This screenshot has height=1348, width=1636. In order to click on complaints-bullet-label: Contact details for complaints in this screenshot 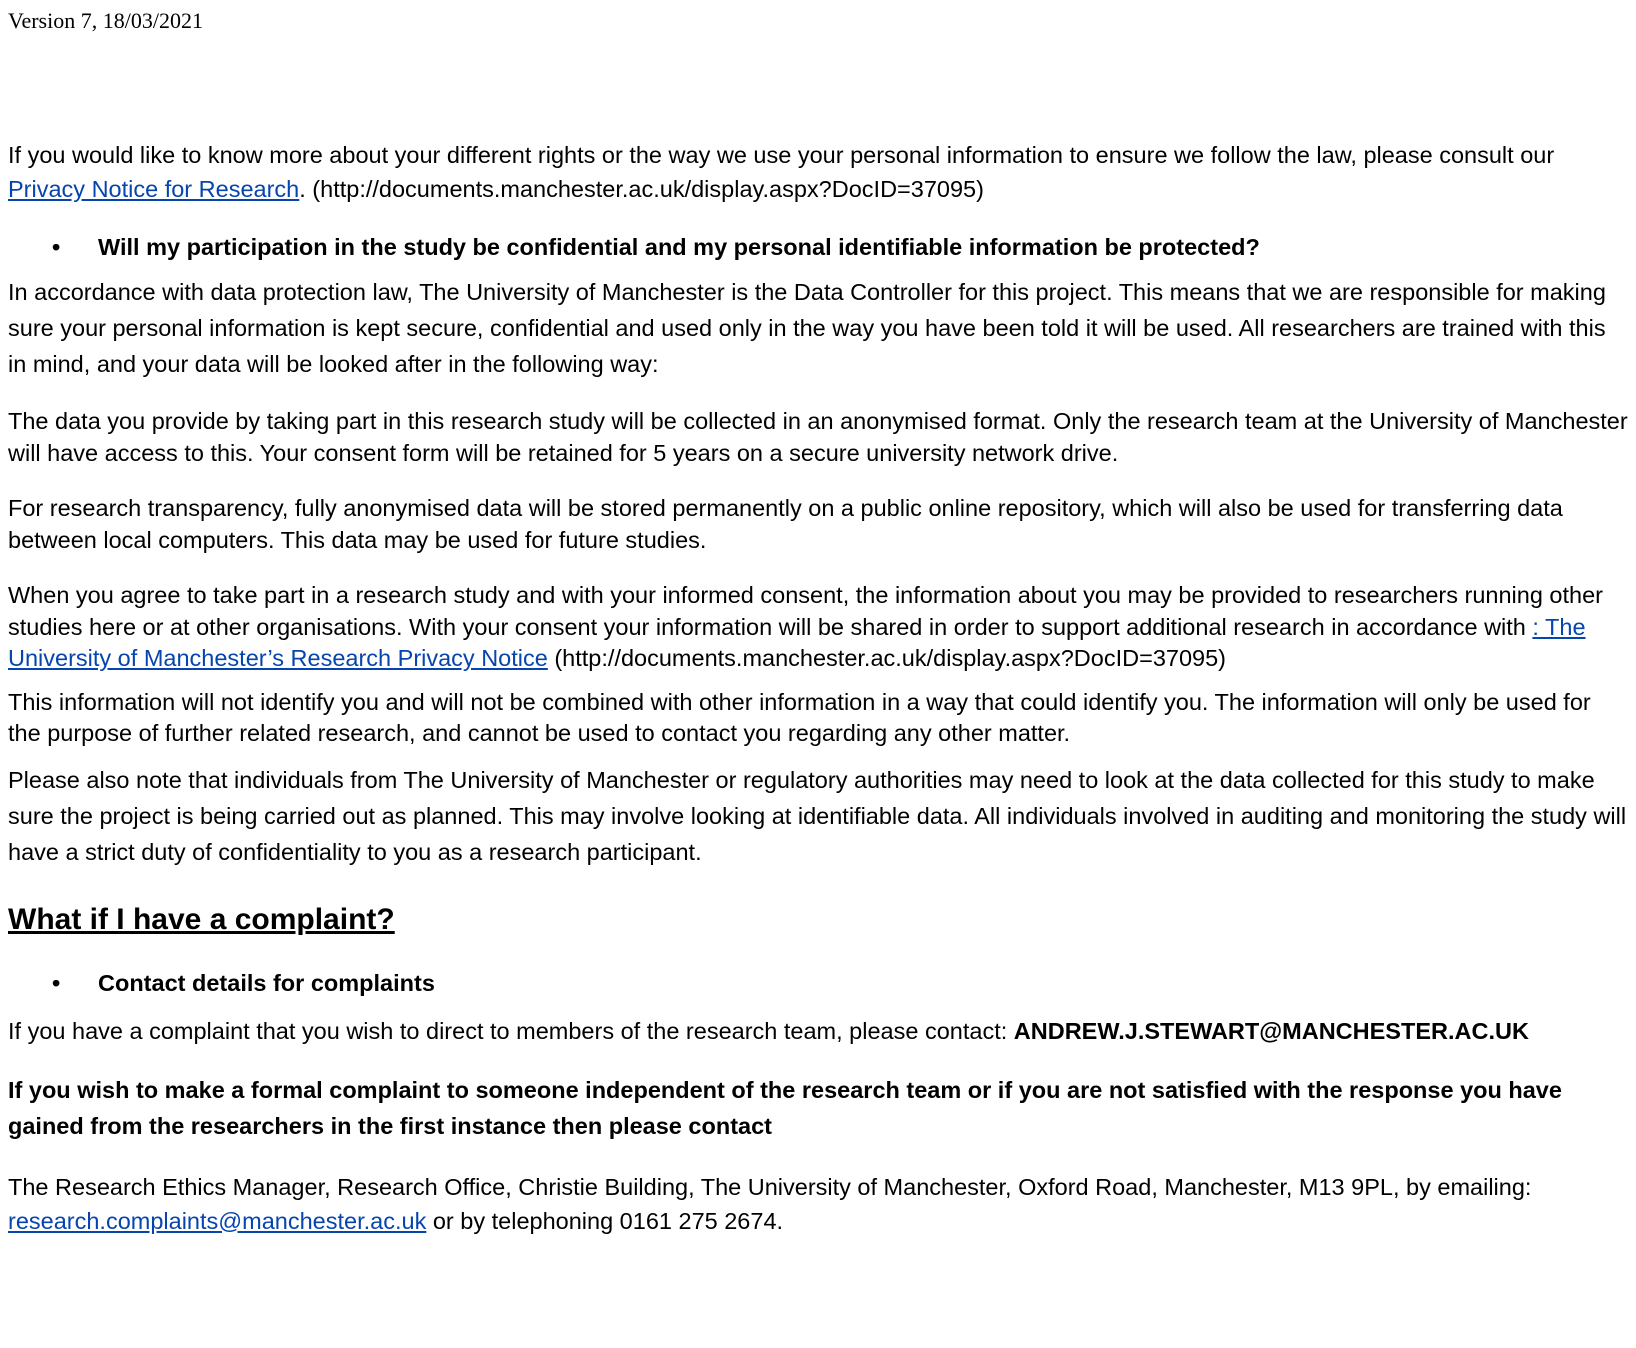, I will do `click(266, 982)`.